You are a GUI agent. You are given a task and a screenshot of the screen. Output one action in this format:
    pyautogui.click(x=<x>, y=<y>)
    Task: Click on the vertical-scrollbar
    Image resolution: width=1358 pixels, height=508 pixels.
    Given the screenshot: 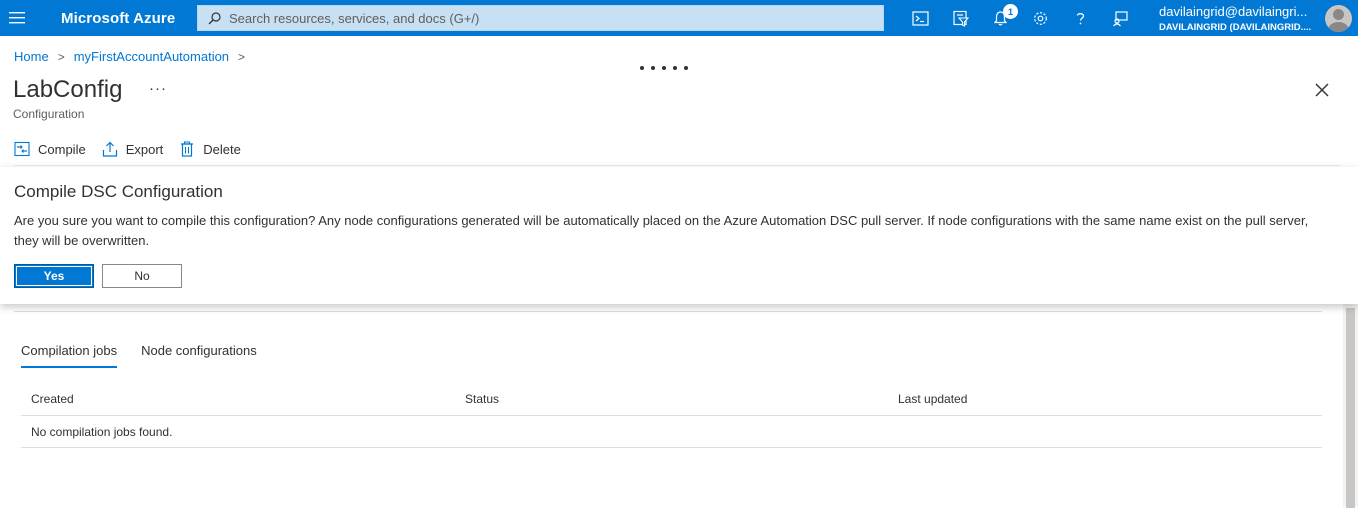 What is the action you would take?
    pyautogui.click(x=1350, y=406)
    